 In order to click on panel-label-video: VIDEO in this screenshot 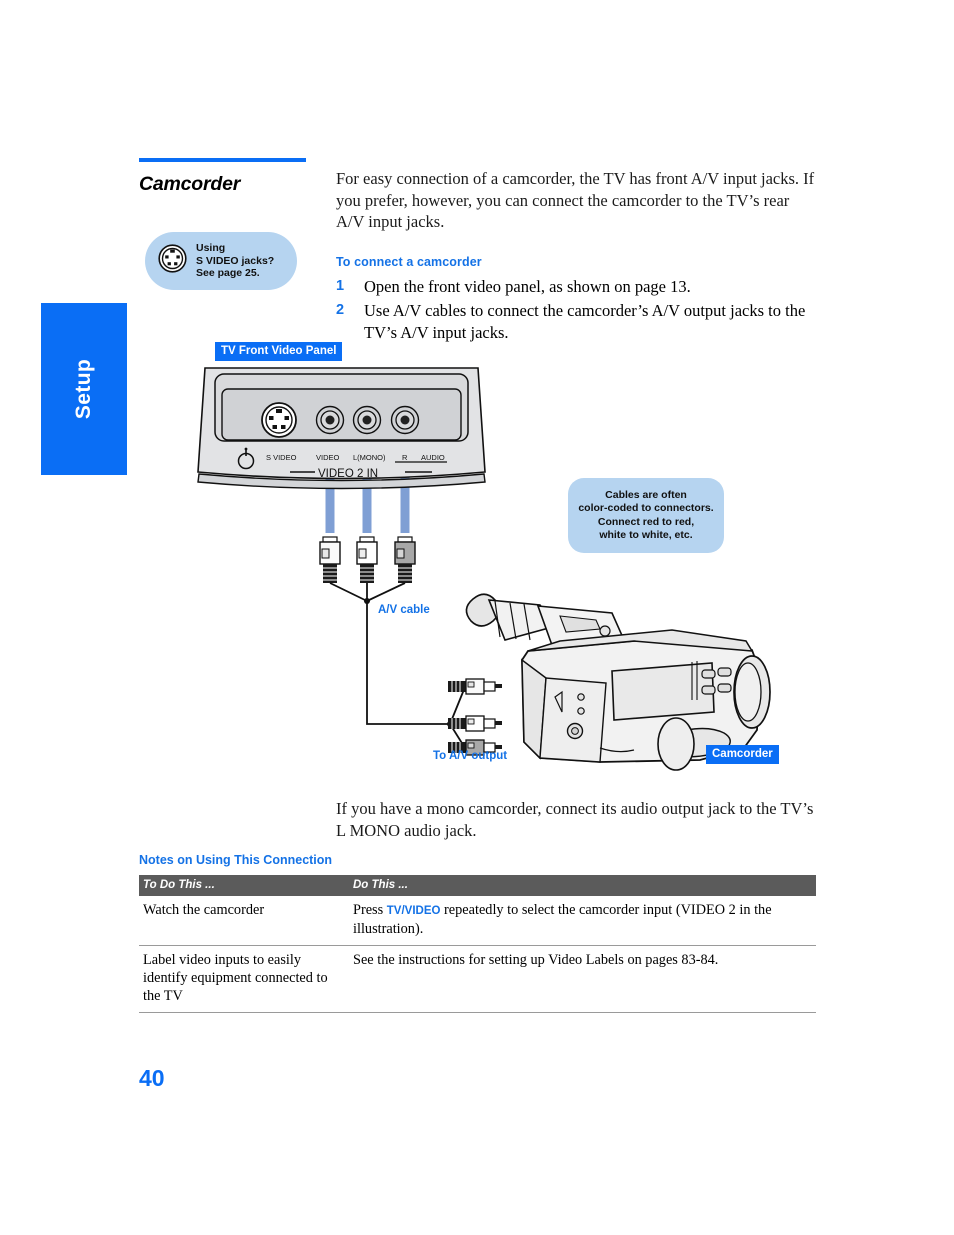, I will do `click(328, 457)`.